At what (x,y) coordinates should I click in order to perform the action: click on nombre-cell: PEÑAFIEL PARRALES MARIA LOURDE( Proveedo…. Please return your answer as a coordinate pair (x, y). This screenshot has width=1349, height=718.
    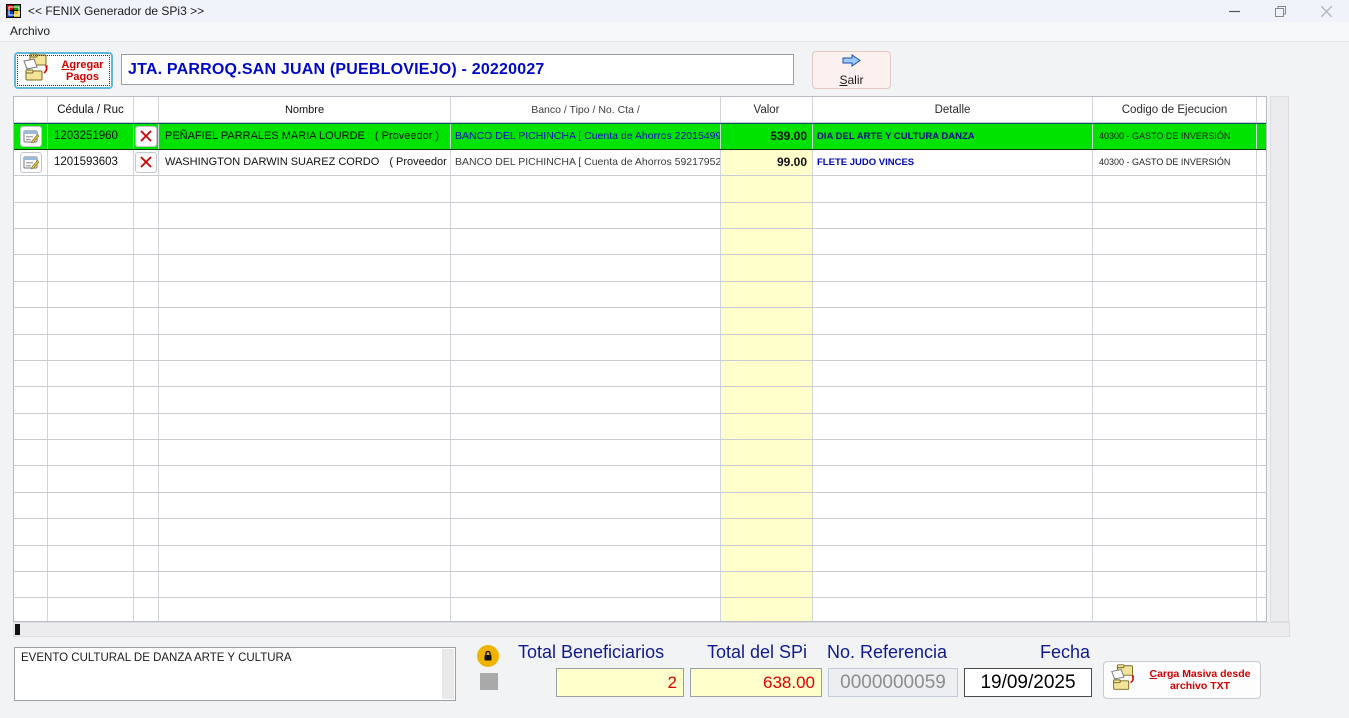
    Looking at the image, I should click on (305, 136).